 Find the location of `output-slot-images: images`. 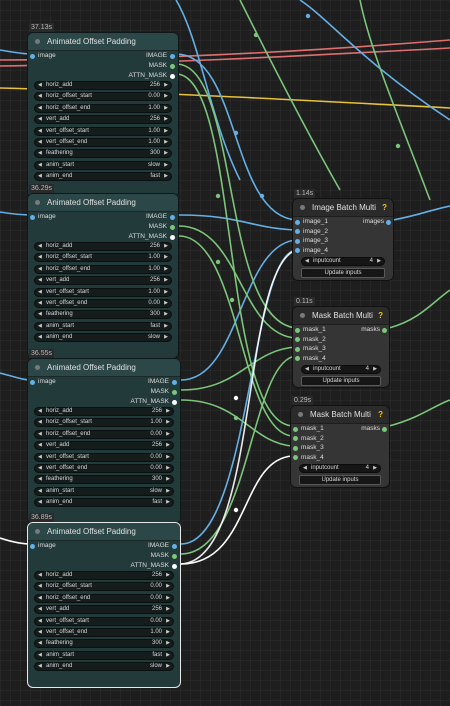

output-slot-images: images is located at coordinates (377, 222).